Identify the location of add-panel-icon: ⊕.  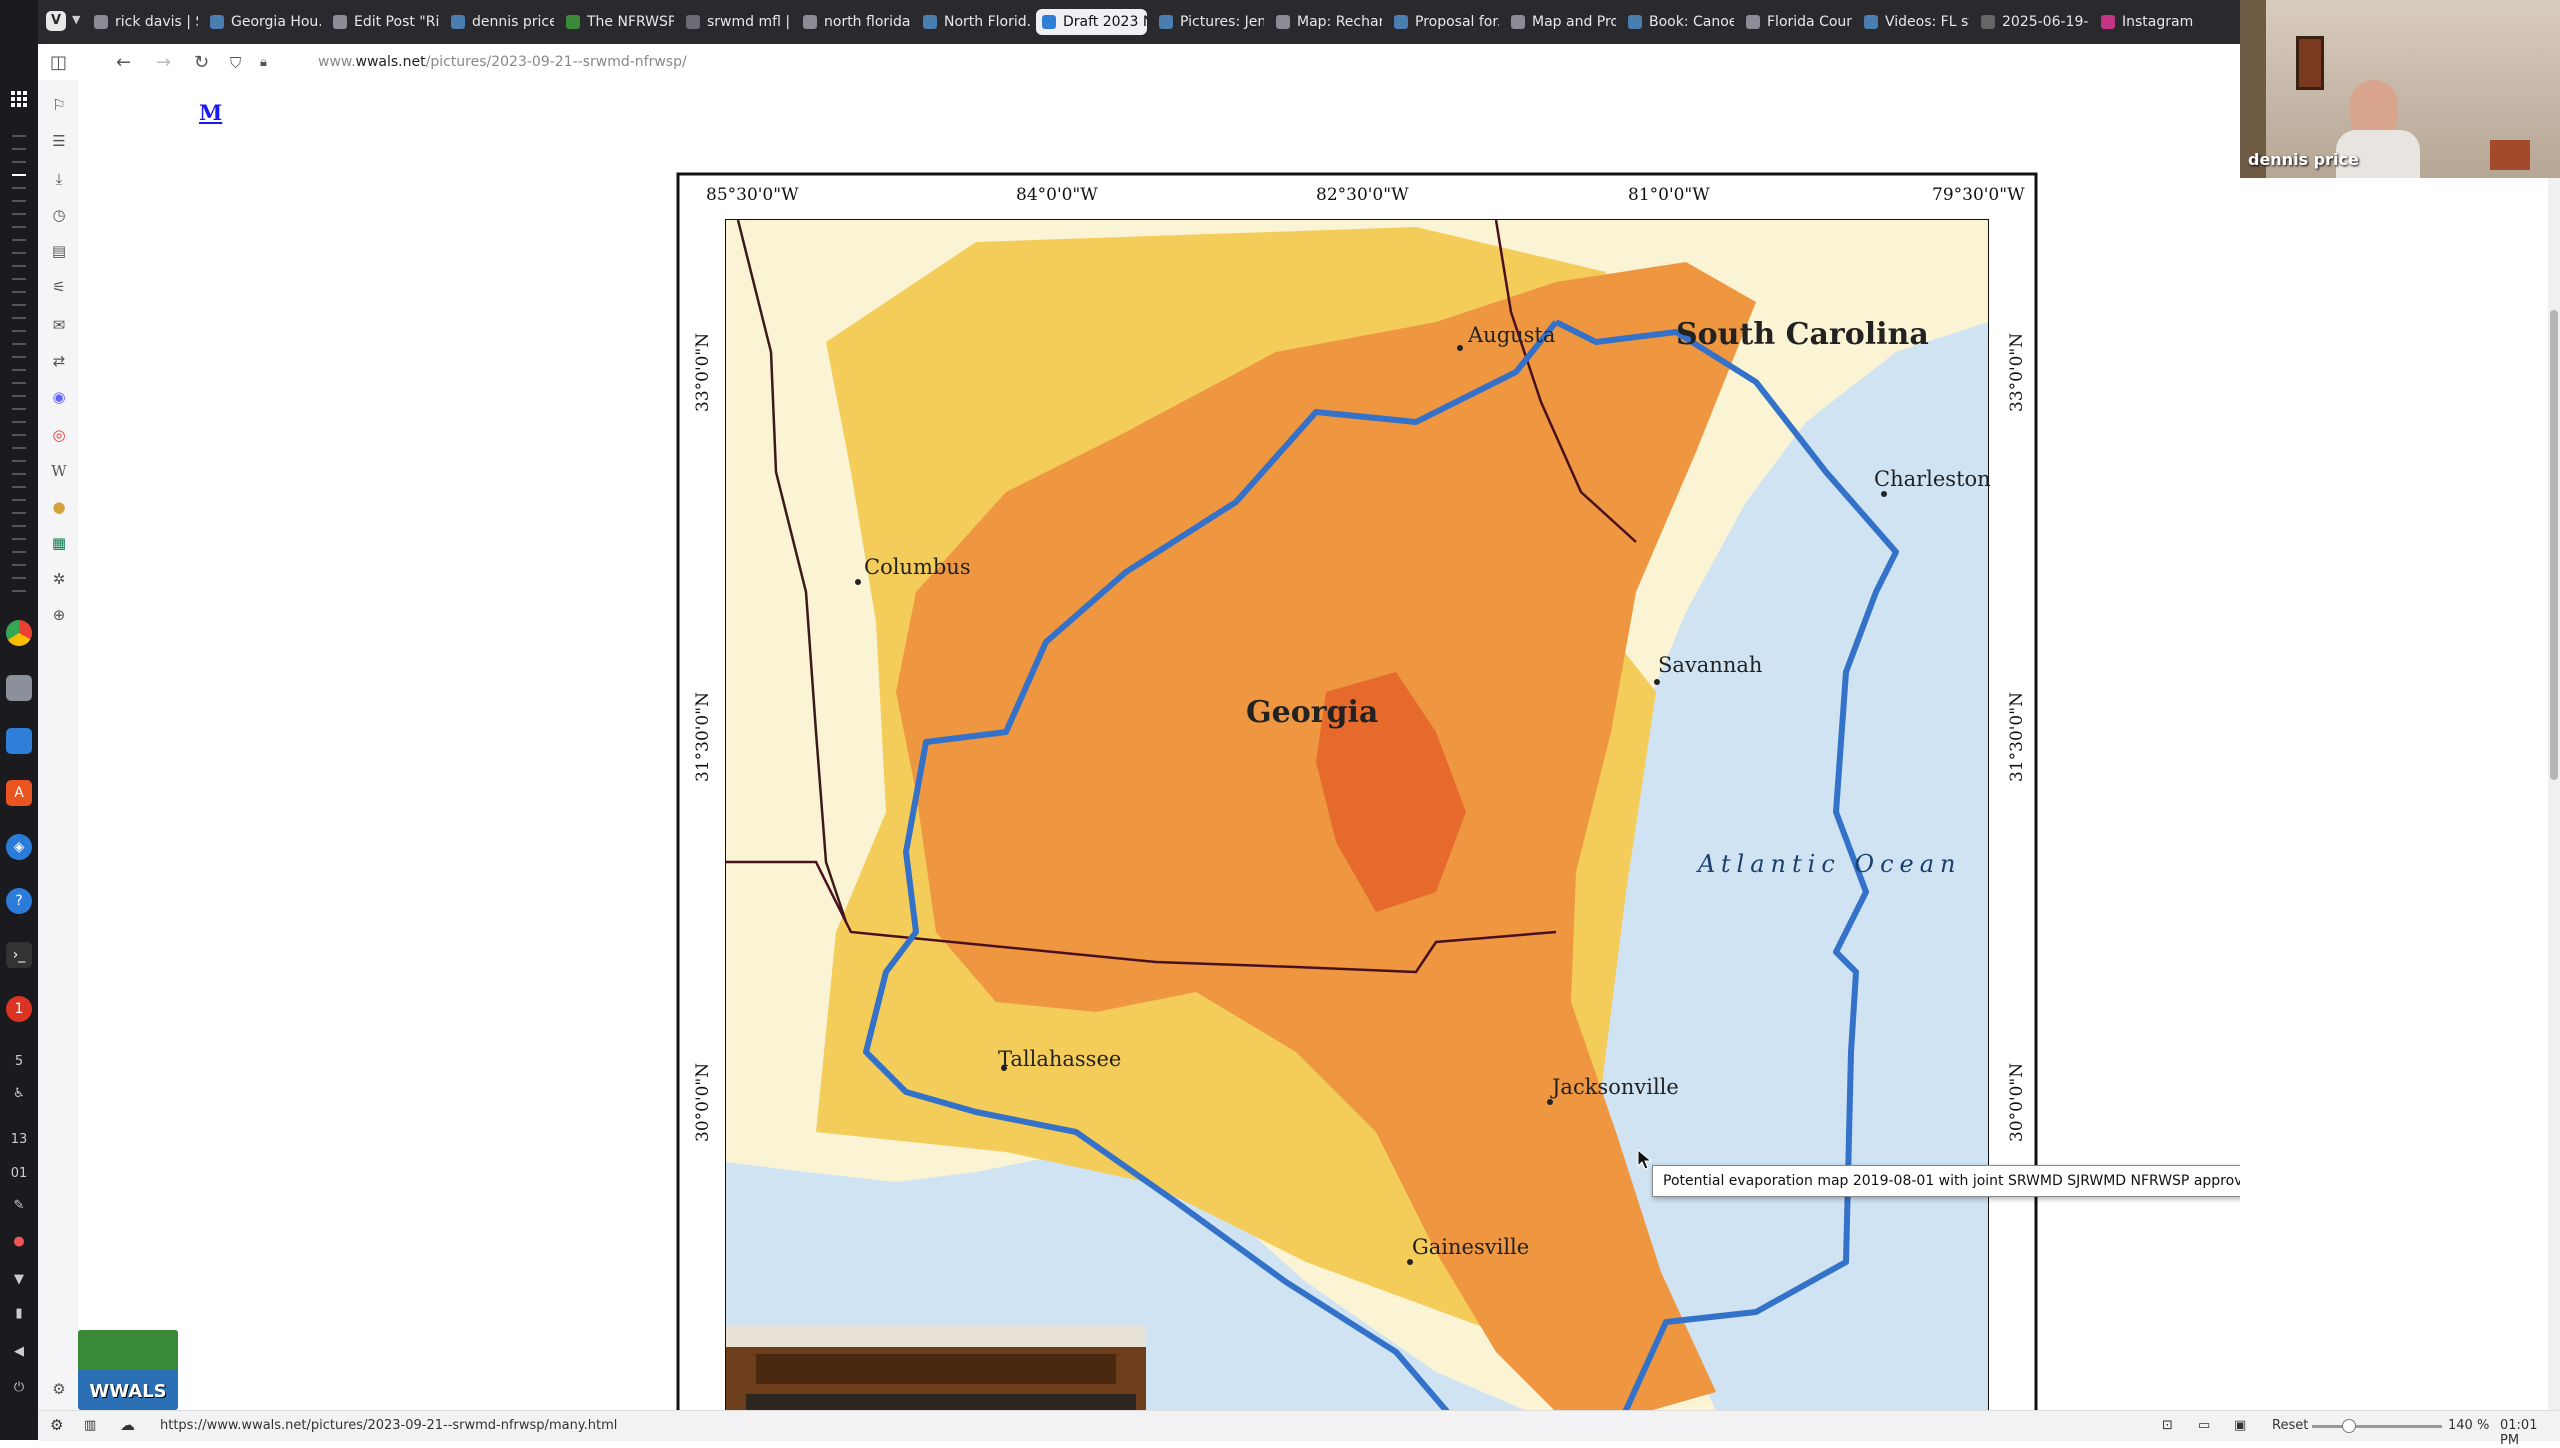
(59, 615).